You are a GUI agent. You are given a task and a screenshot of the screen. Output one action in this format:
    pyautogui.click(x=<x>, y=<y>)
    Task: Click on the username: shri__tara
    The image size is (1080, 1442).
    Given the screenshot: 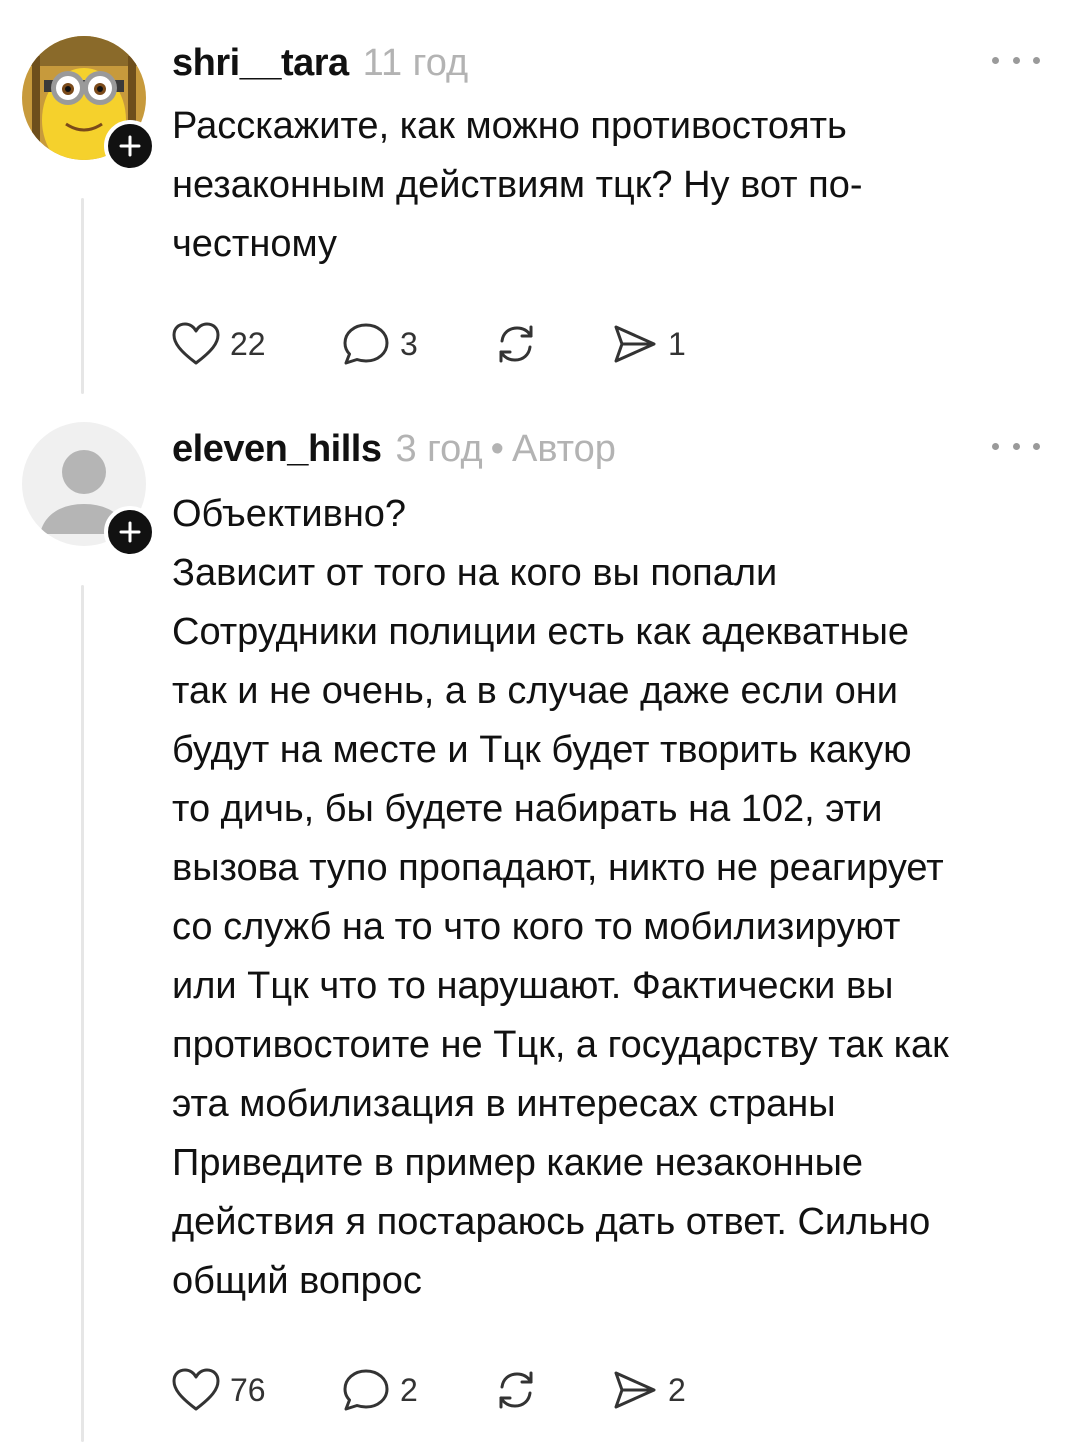 What is the action you would take?
    pyautogui.click(x=260, y=63)
    